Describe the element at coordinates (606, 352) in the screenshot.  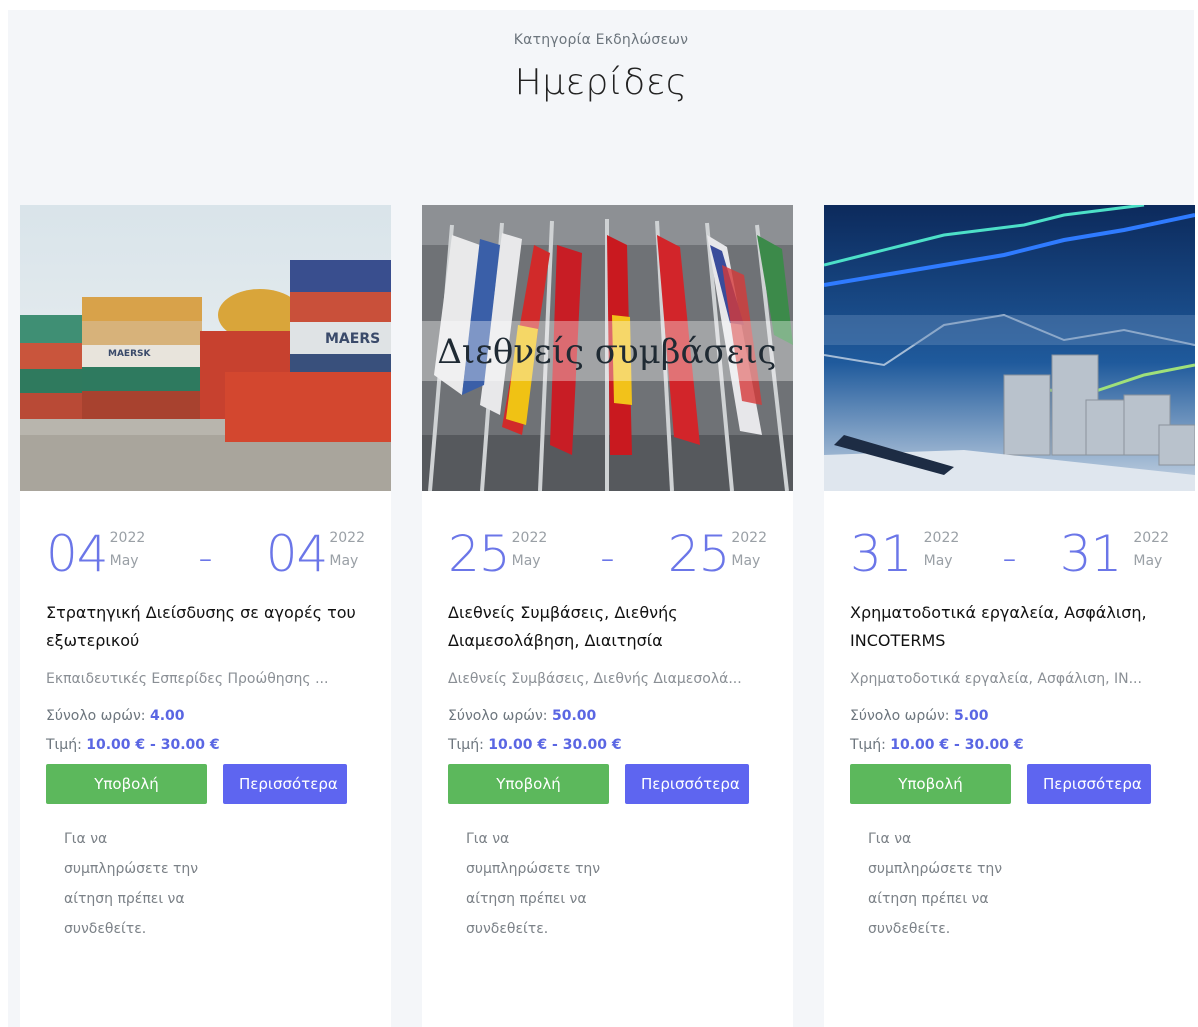
I see `image-caption: Διεθνείς συμβάσεις` at that location.